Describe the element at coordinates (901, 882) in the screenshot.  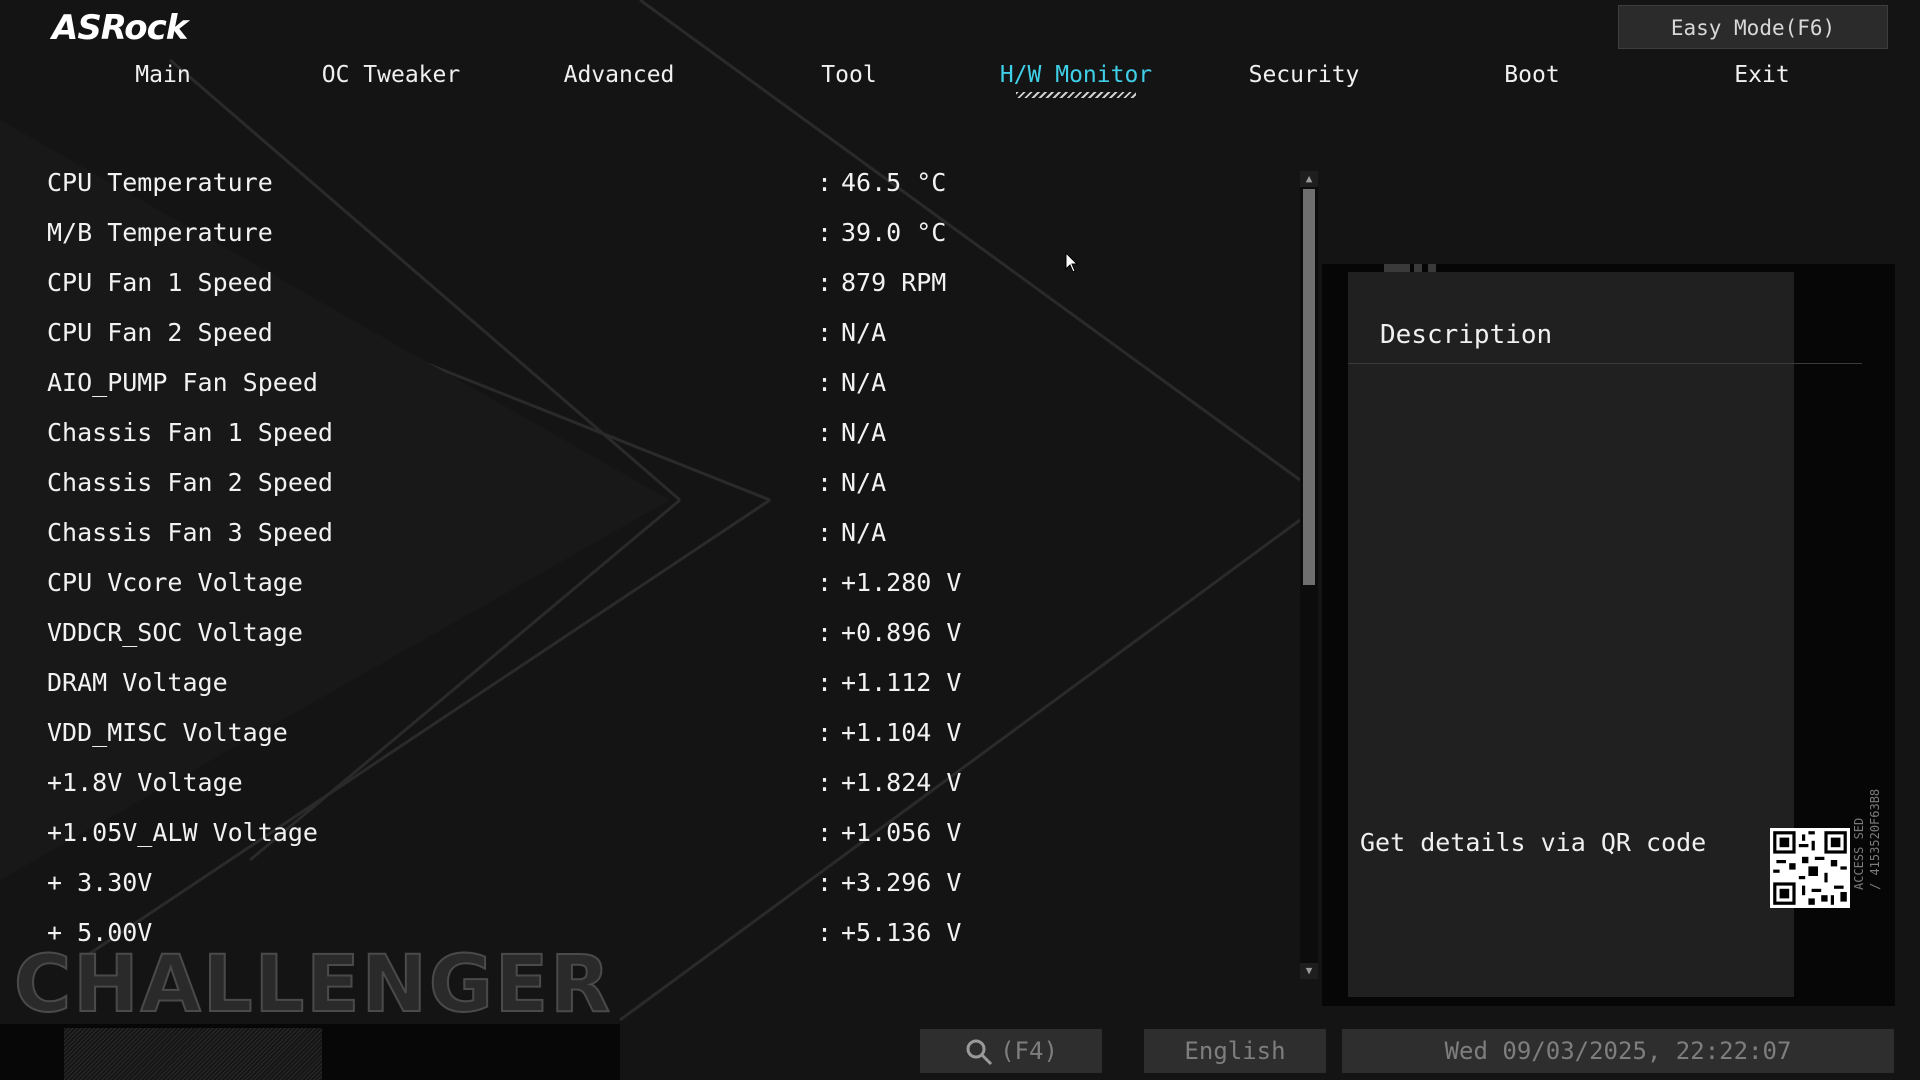
I see `row-value: +3.296 V` at that location.